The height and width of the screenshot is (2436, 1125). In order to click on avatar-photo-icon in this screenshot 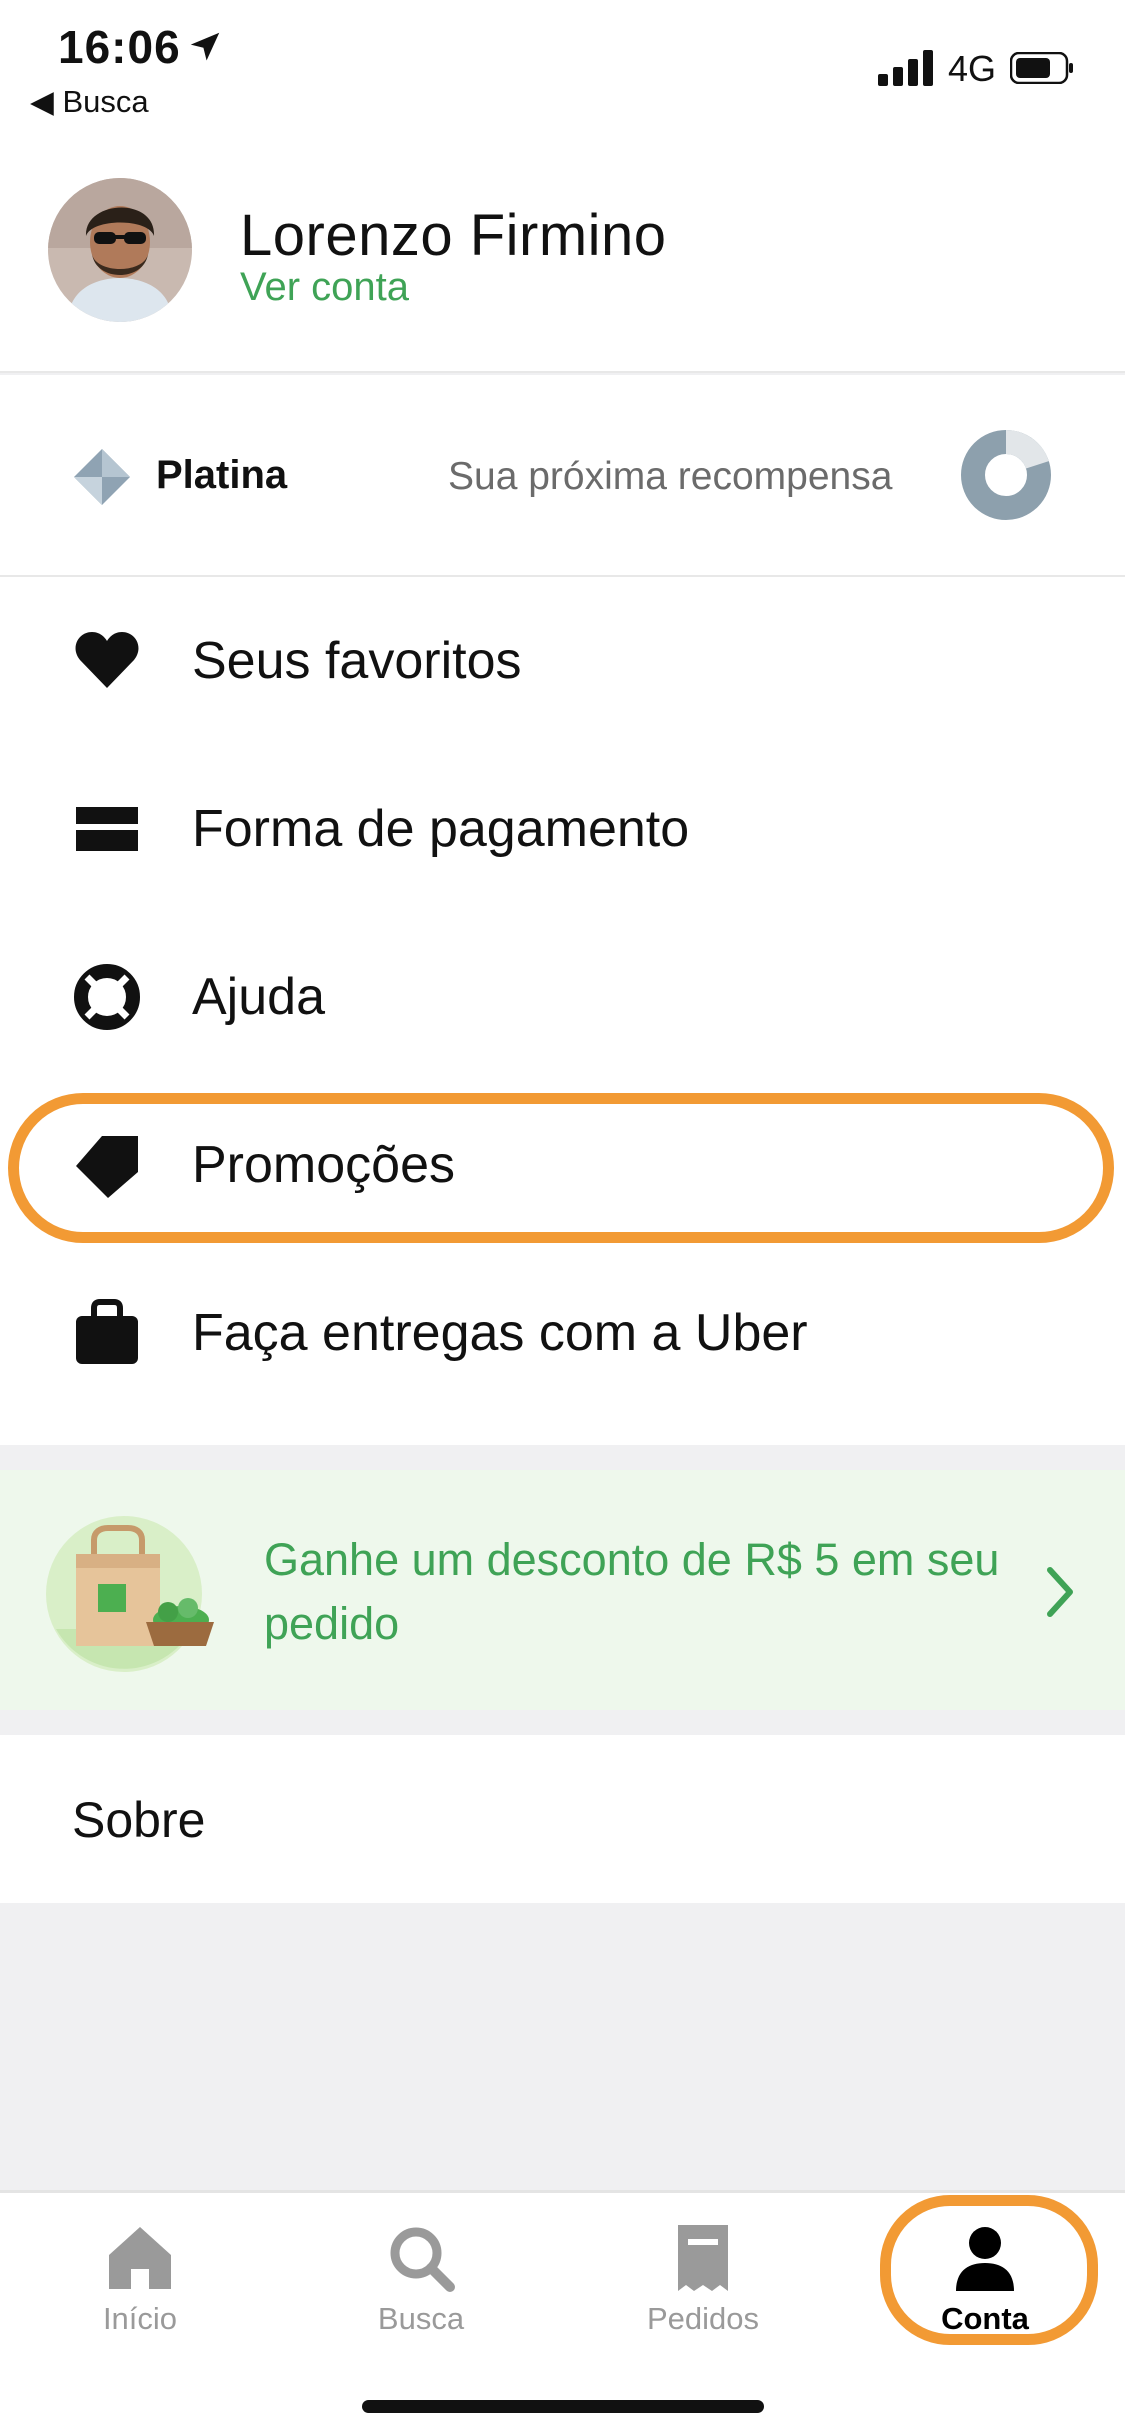, I will do `click(120, 250)`.